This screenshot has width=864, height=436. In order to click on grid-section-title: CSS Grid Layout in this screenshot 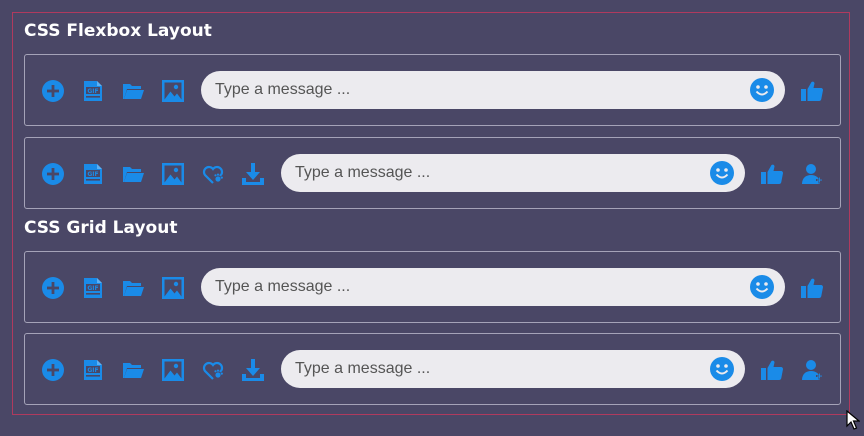, I will do `click(101, 228)`.